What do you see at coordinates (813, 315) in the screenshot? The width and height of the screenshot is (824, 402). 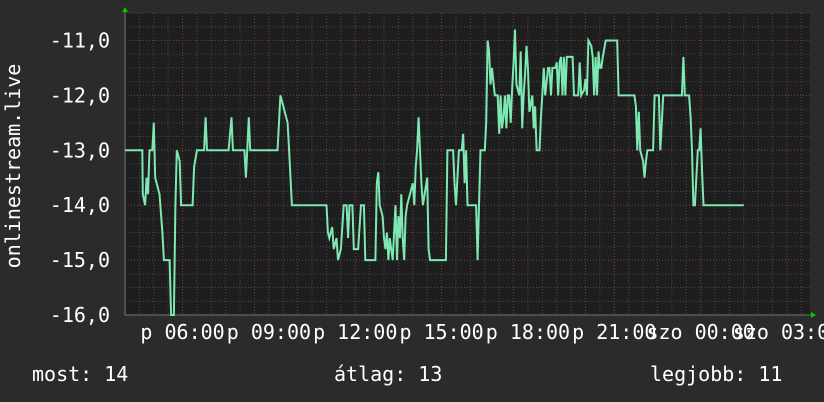 I see `x-axis-arrow` at bounding box center [813, 315].